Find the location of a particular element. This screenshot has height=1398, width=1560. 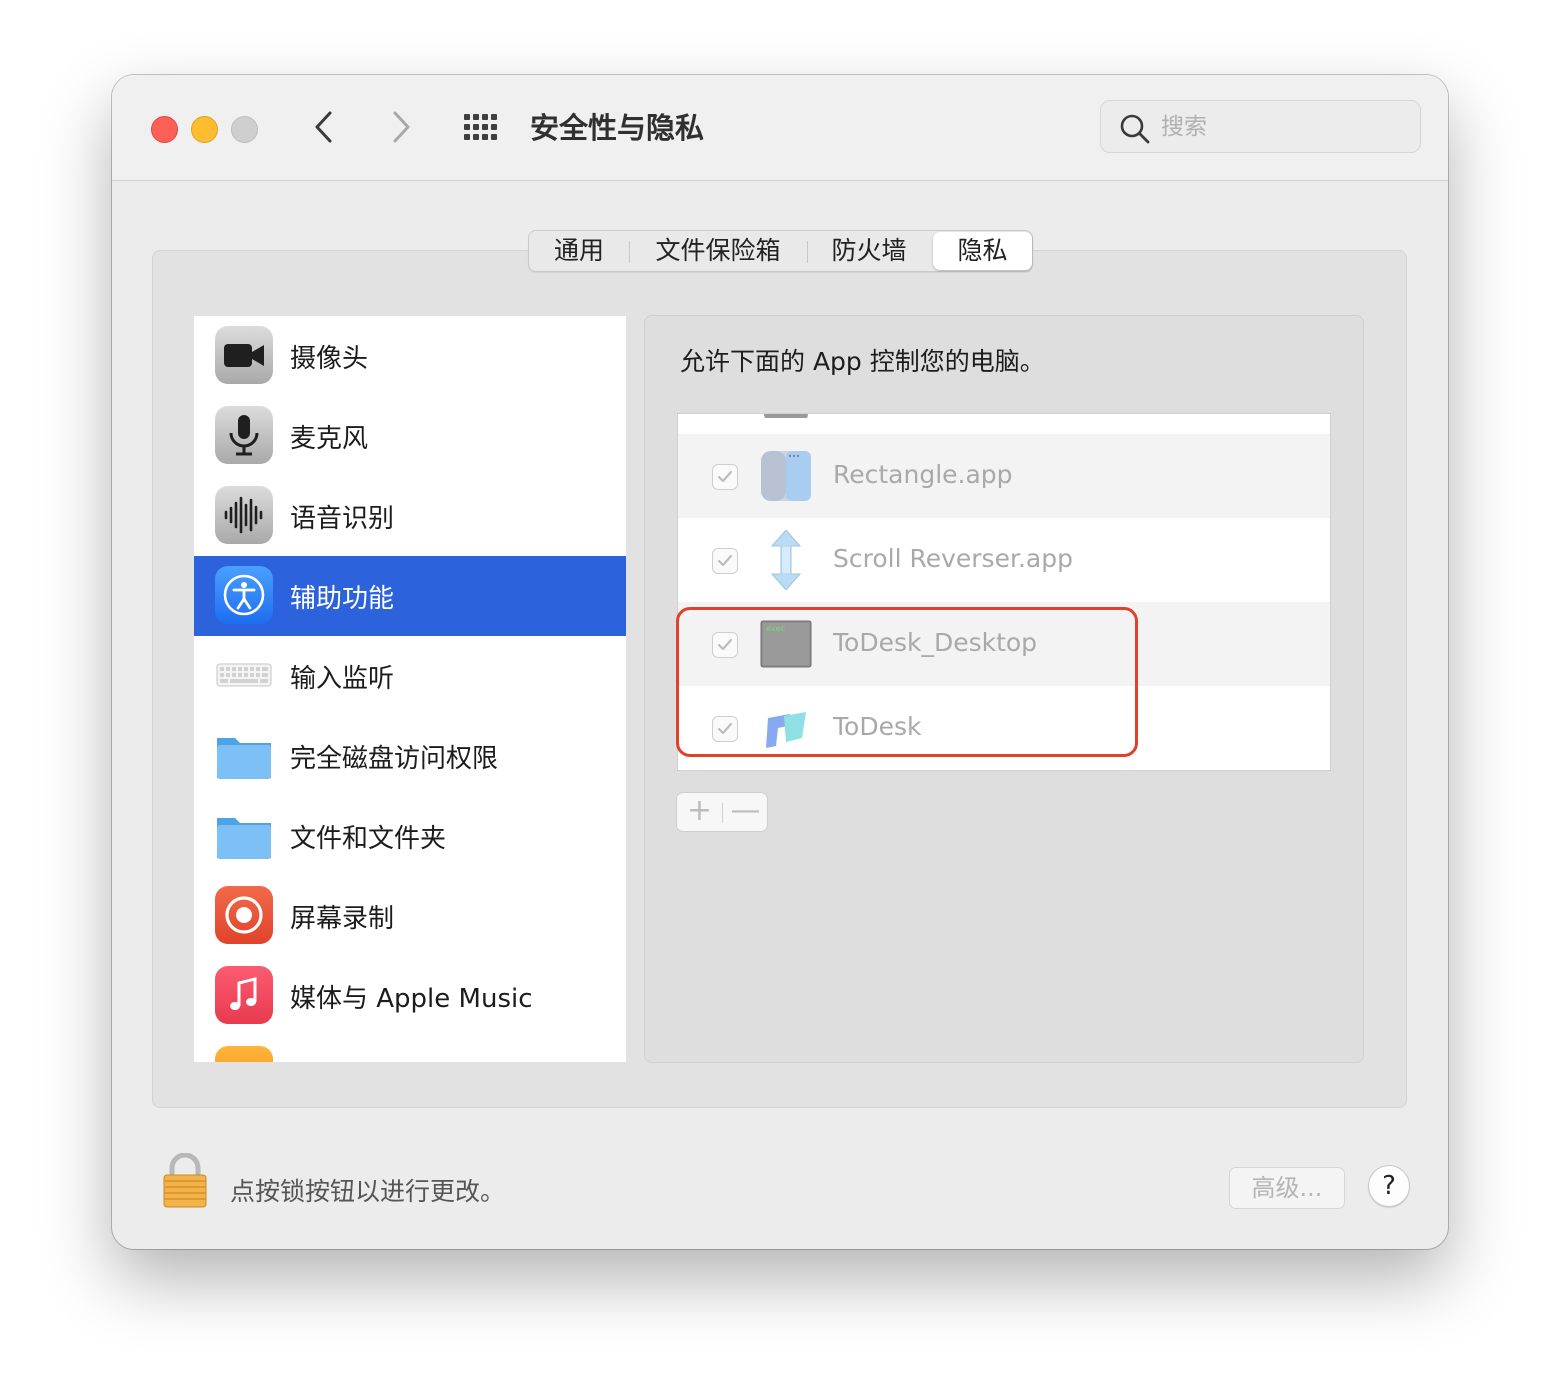

search-field is located at coordinates (1260, 126).